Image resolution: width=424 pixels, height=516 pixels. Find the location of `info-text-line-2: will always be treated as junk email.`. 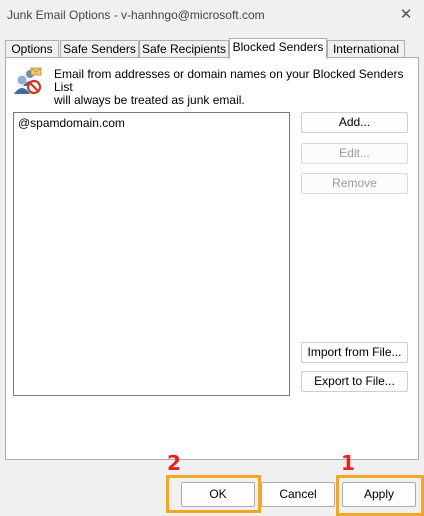

info-text-line-2: will always be treated as junk email. is located at coordinates (149, 100).